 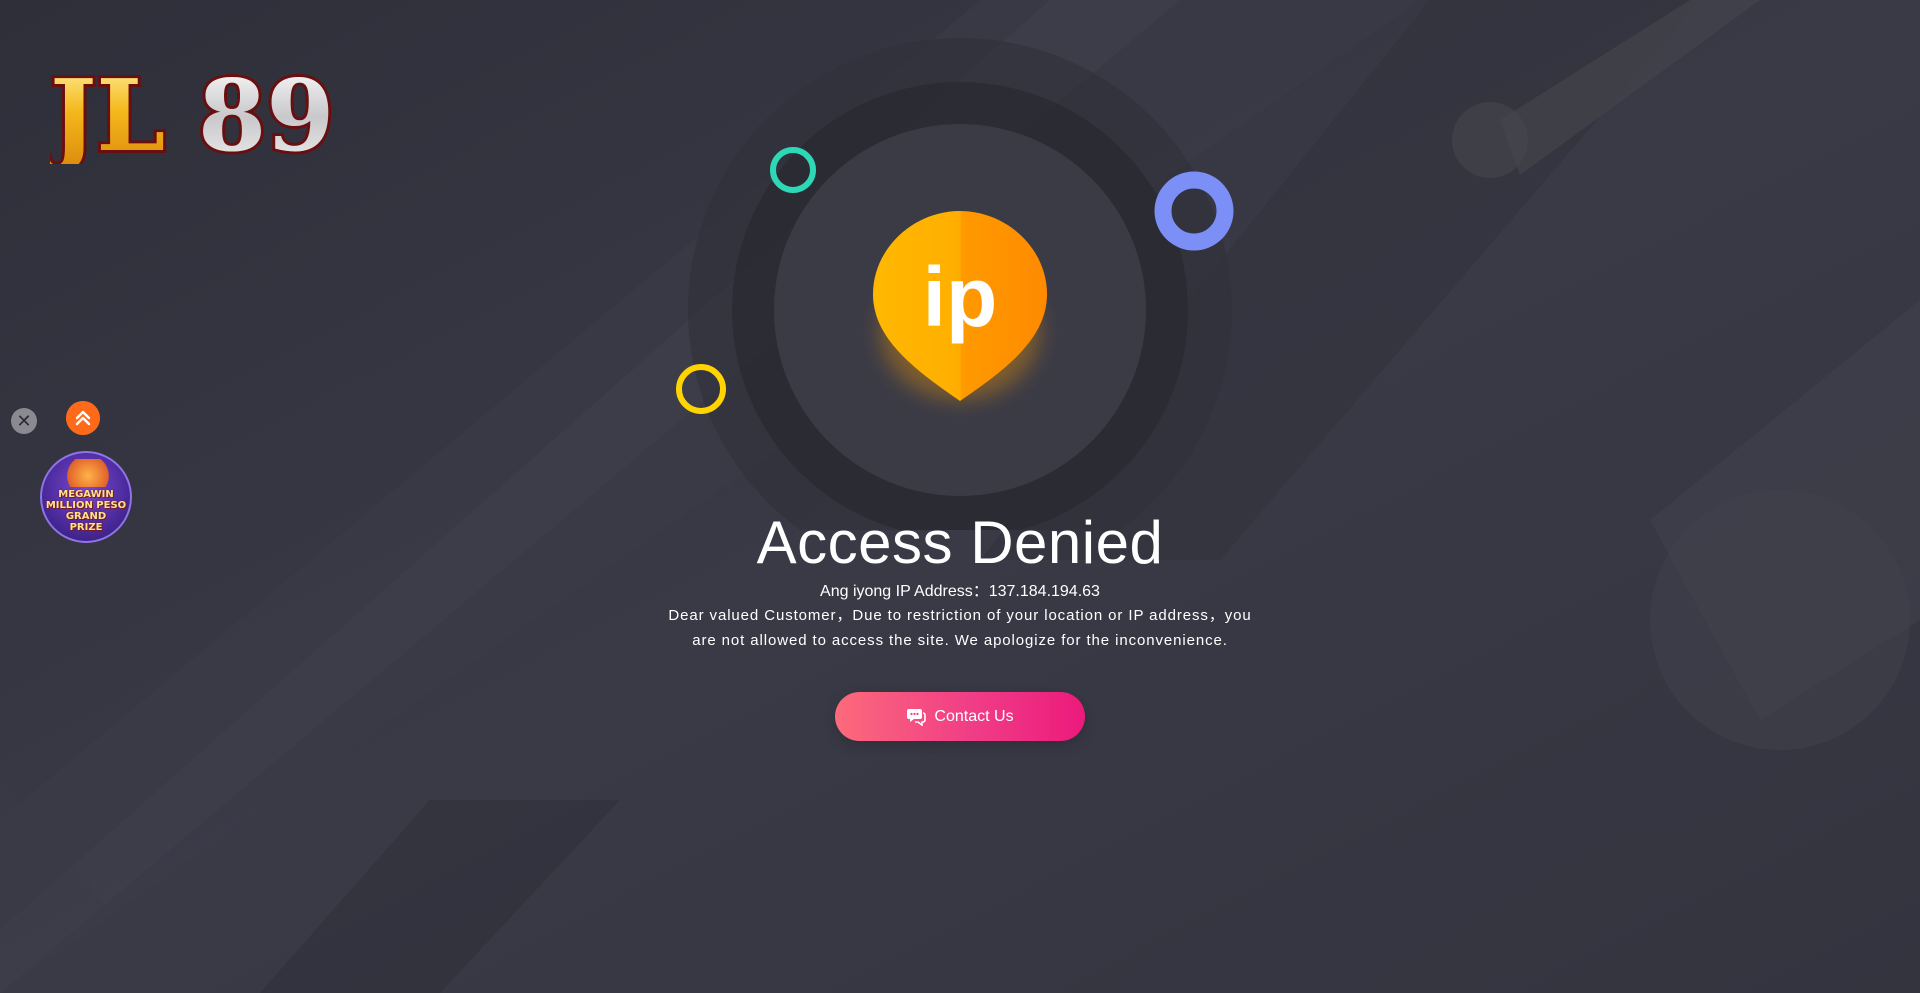 What do you see at coordinates (917, 717) in the screenshot?
I see `chat-bubble-icon` at bounding box center [917, 717].